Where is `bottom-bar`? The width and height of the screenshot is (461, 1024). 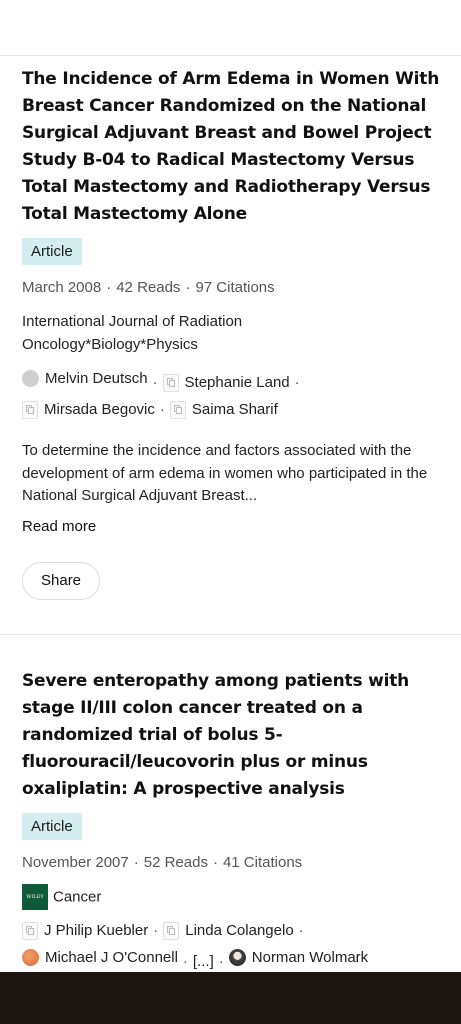 bottom-bar is located at coordinates (230, 998).